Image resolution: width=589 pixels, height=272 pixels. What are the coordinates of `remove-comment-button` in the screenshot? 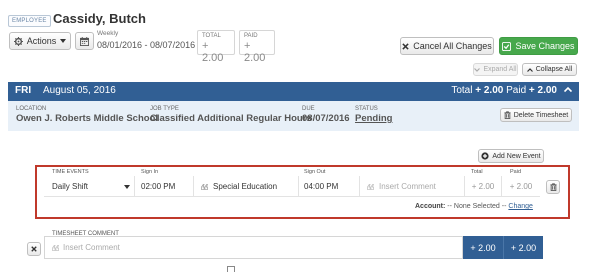 It's located at (34, 249).